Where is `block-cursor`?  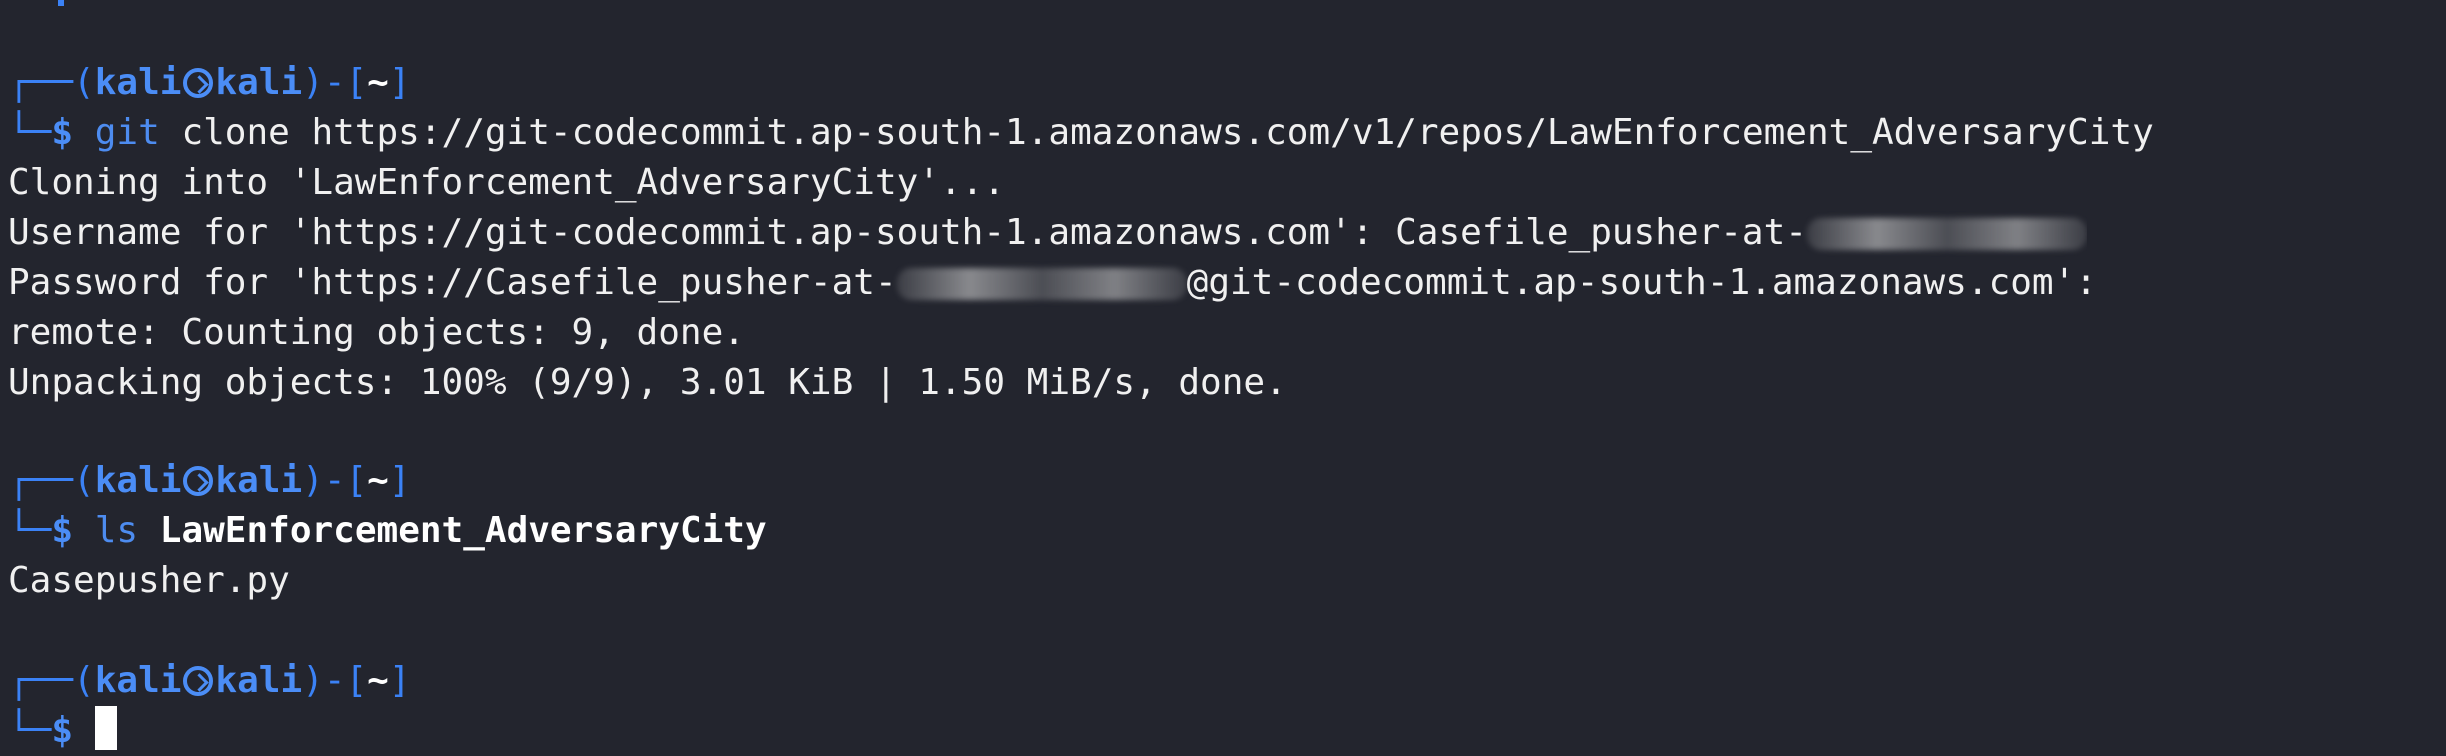 block-cursor is located at coordinates (105, 728).